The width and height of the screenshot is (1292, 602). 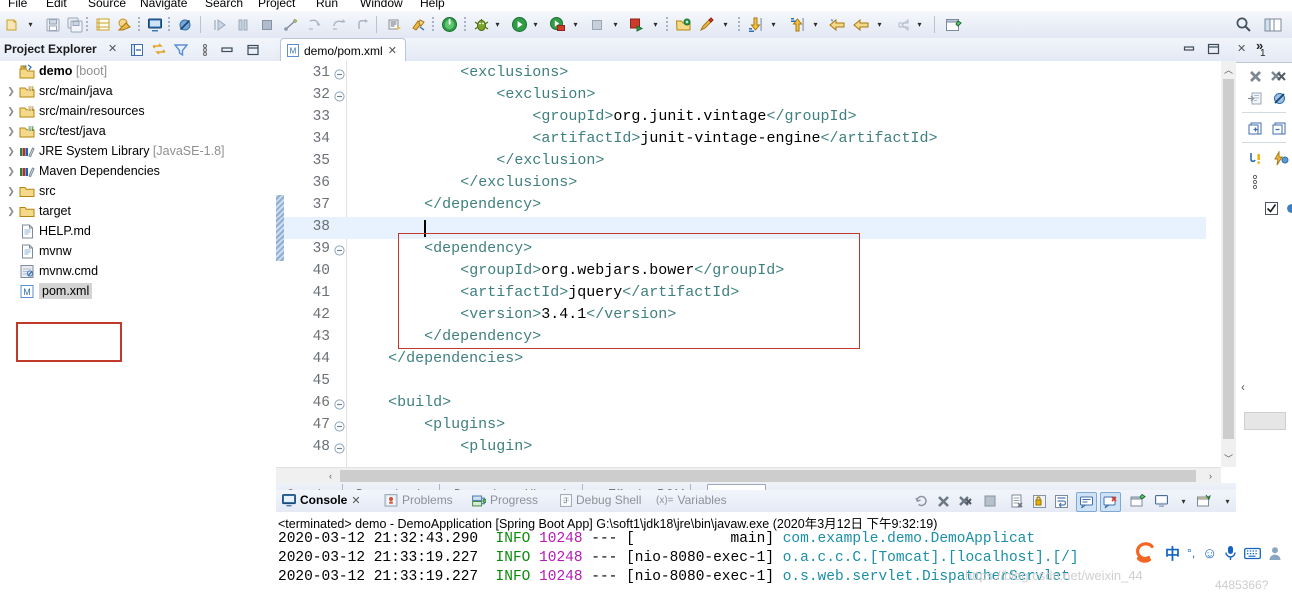 What do you see at coordinates (321, 500) in the screenshot?
I see `console-tab-console: Console ✕` at bounding box center [321, 500].